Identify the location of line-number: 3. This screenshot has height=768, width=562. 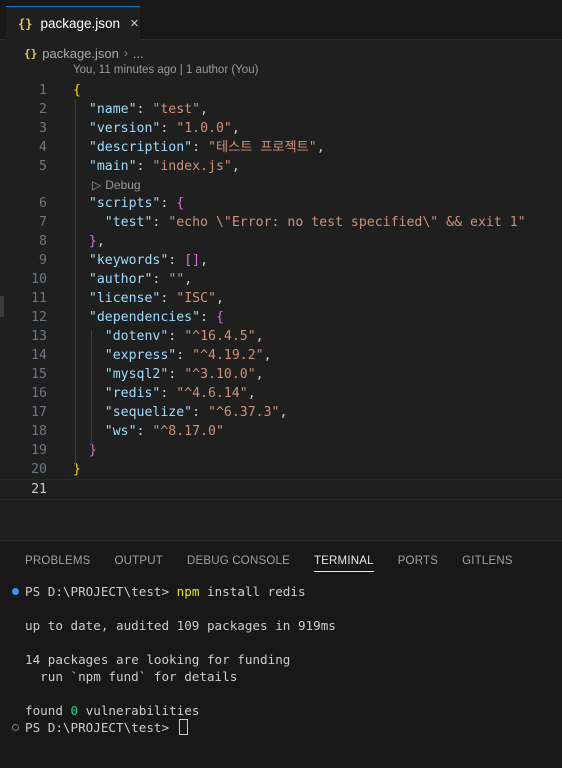
(43, 128).